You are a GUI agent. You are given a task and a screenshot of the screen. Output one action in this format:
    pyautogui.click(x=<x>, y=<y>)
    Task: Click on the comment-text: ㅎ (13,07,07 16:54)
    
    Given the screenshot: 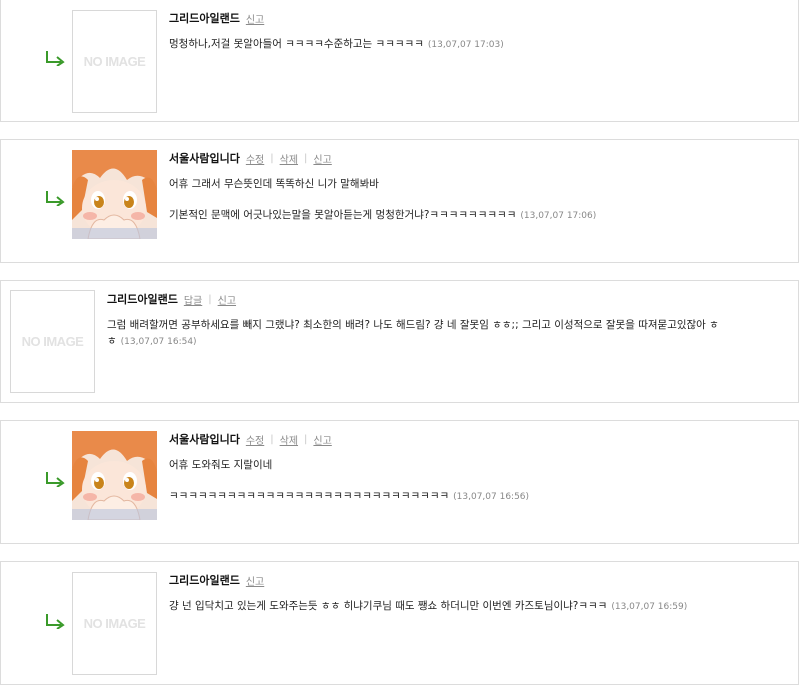 What is the action you would take?
    pyautogui.click(x=152, y=340)
    